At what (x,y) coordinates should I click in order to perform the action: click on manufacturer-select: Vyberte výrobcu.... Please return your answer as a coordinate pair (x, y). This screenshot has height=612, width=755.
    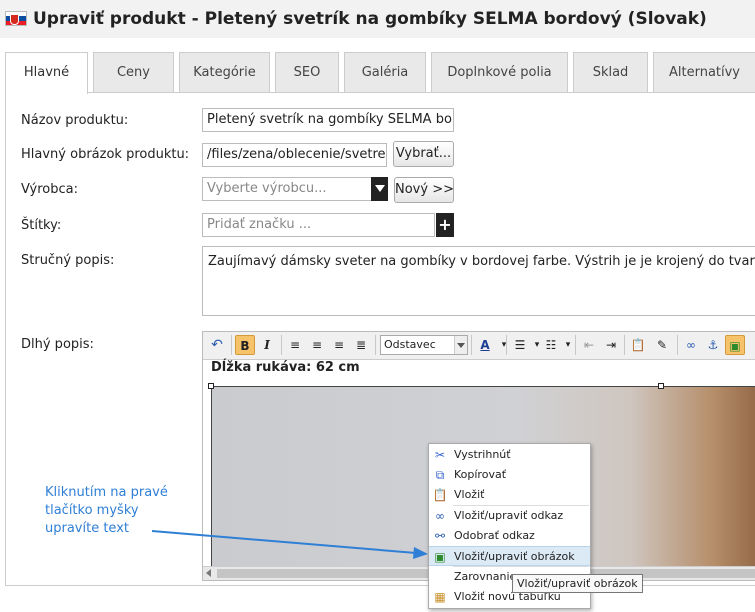
    Looking at the image, I should click on (287, 189).